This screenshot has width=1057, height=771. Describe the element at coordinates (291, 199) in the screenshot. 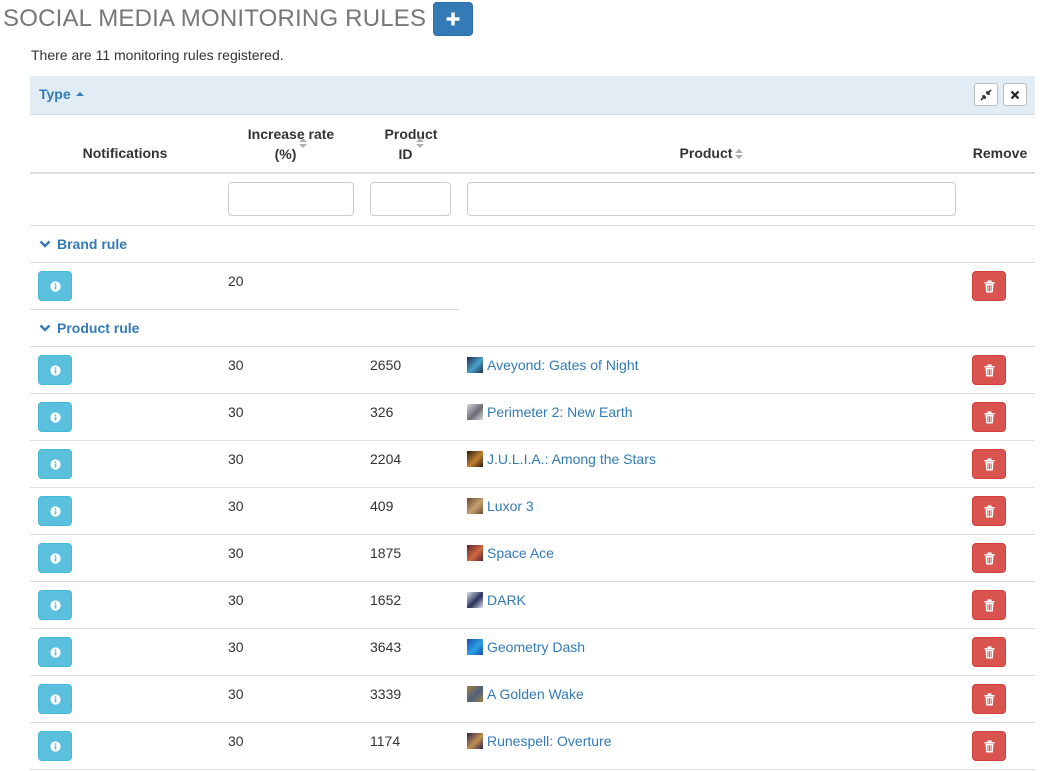

I see `increase-rate-filter` at that location.